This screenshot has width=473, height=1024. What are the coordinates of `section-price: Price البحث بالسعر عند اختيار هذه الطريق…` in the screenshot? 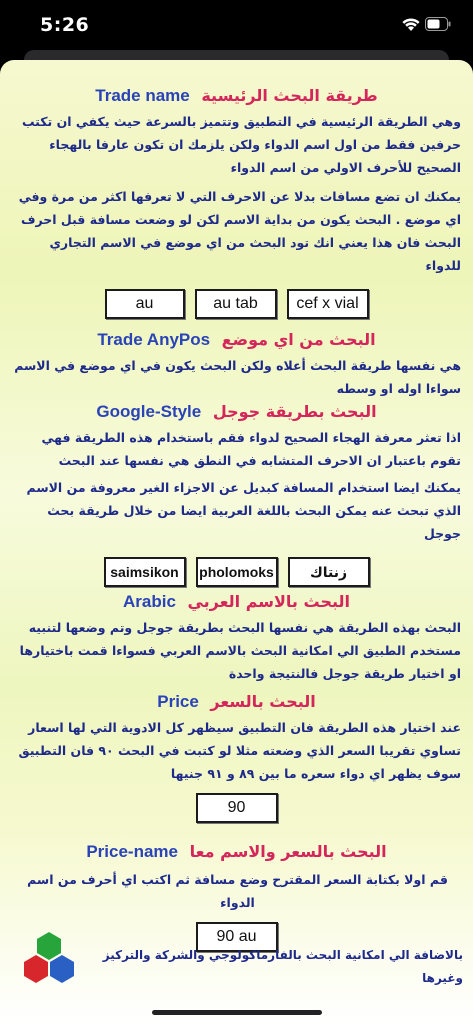 It's located at (236, 757).